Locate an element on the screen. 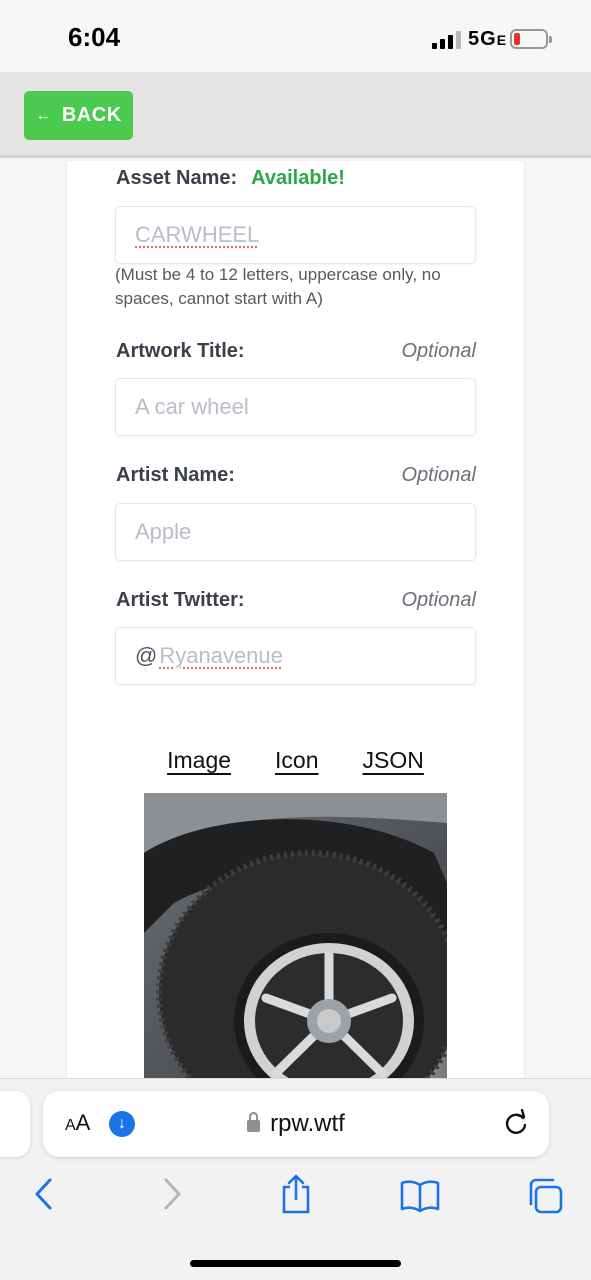 This screenshot has height=1280, width=591. artist-twitter-placeholder: Ryanavenue is located at coordinates (221, 655).